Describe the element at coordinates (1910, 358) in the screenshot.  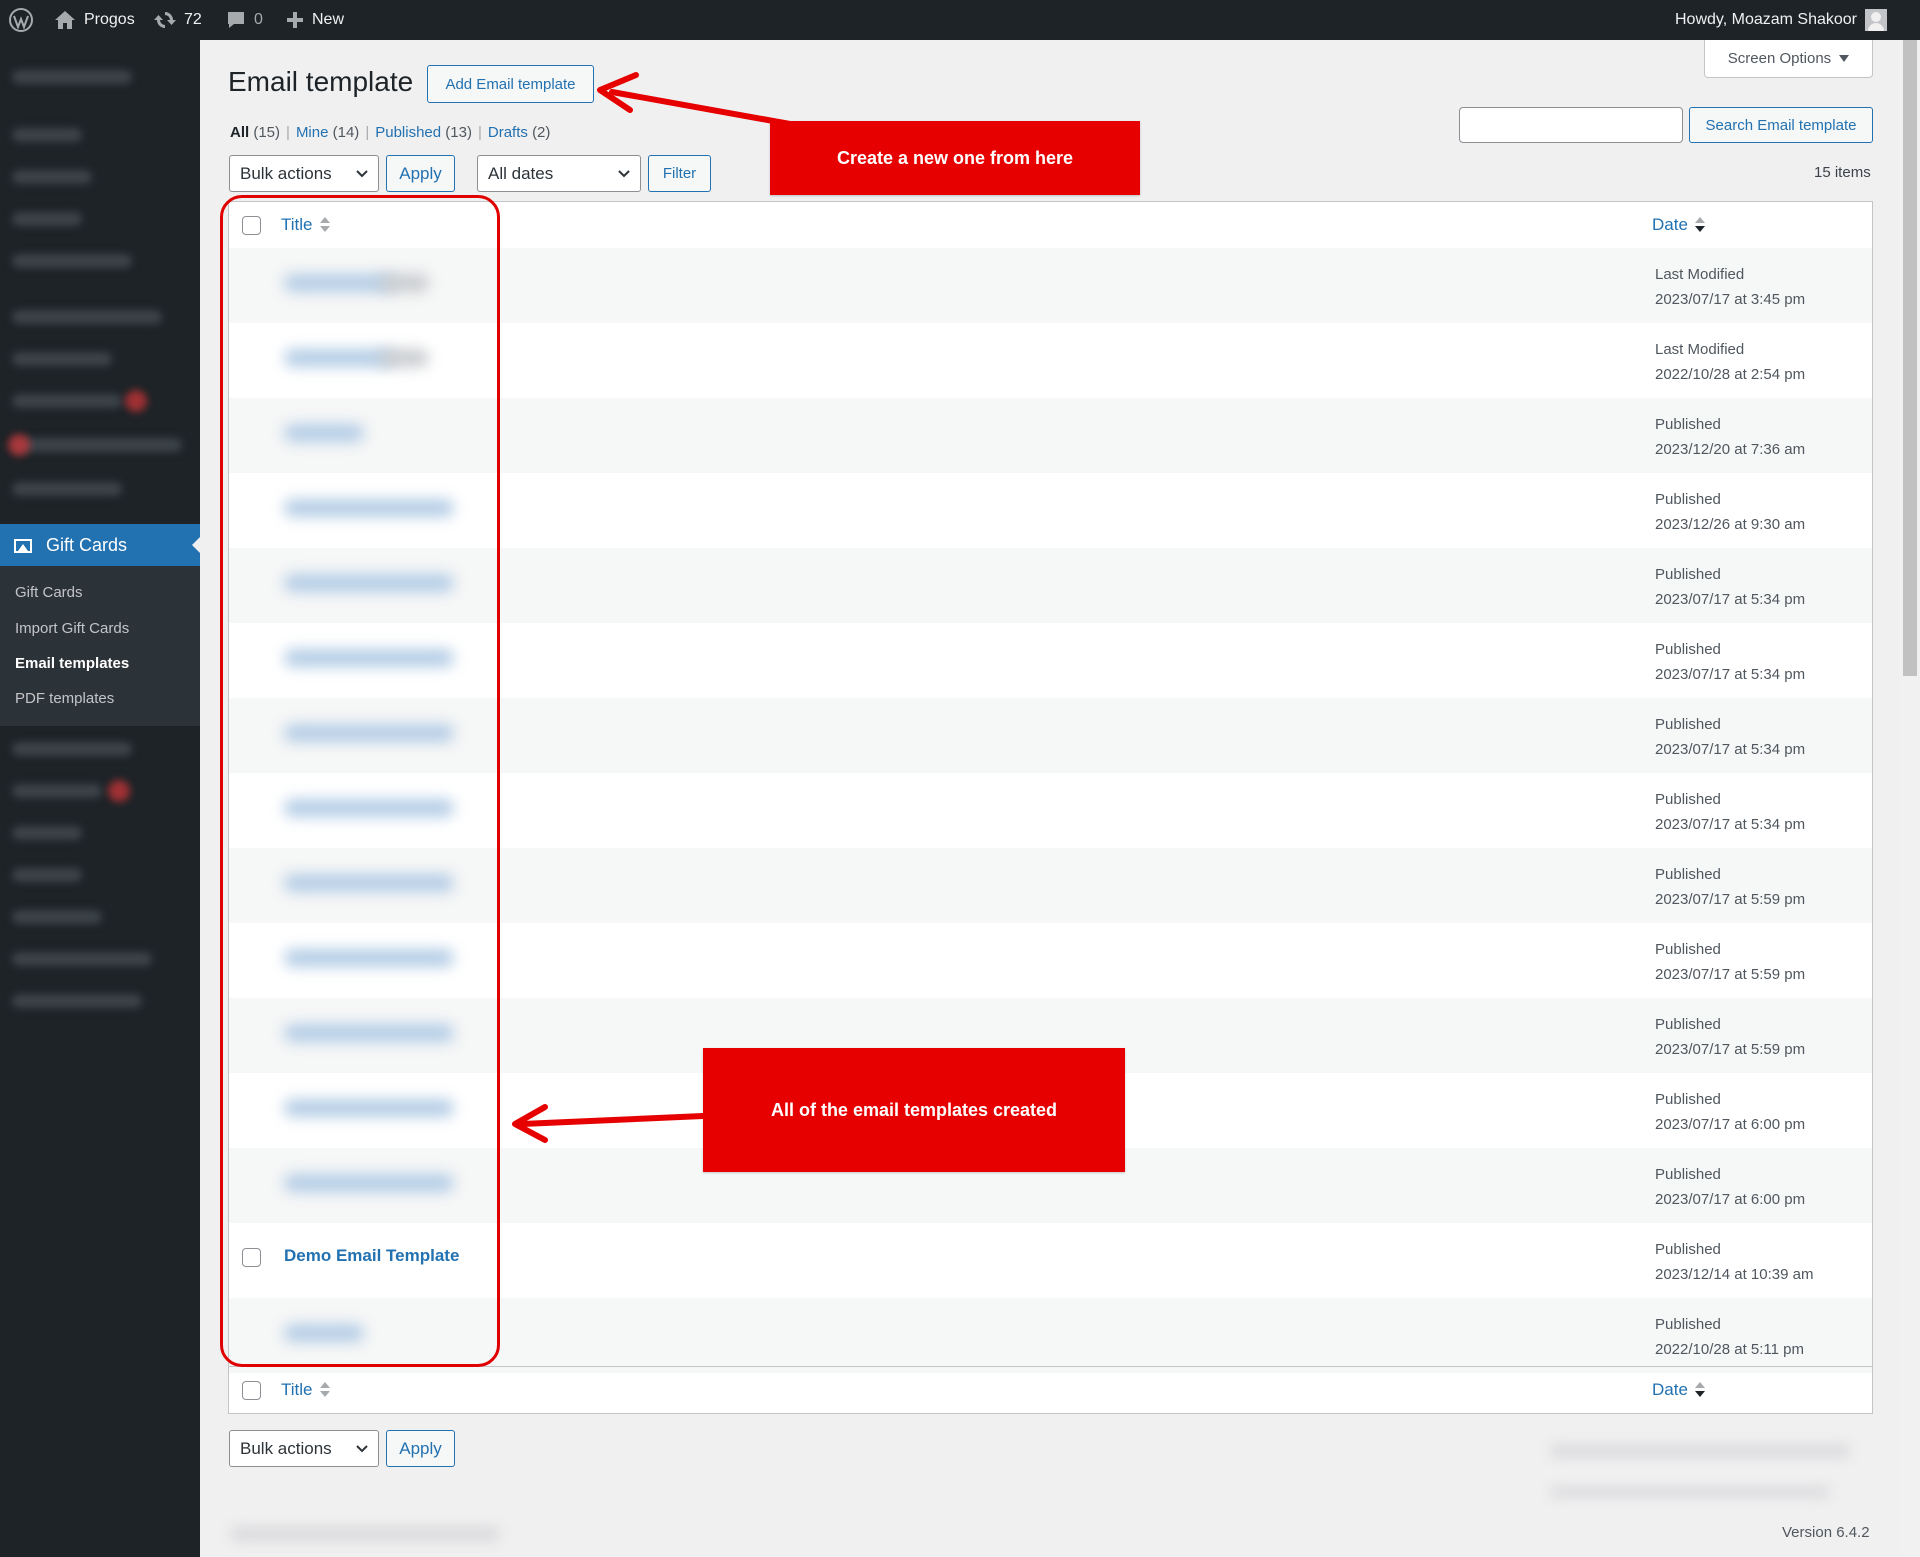
I see `scrollbar-thumb` at that location.